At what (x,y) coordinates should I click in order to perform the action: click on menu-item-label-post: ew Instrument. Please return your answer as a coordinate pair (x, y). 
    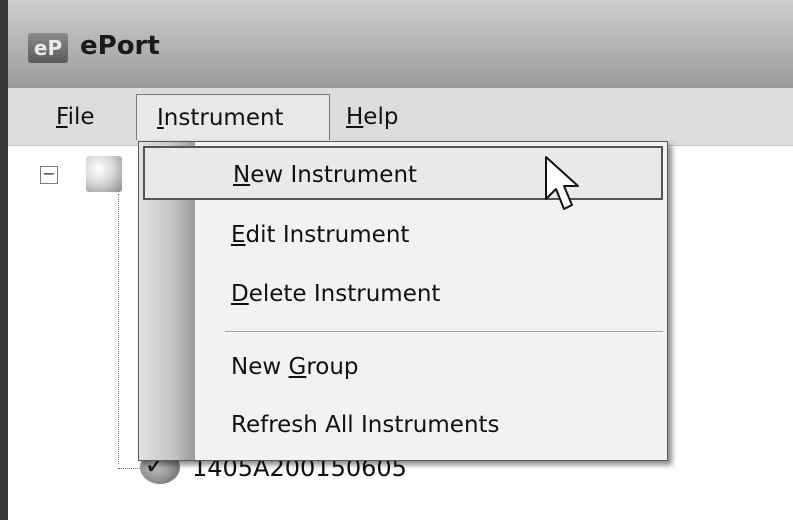
    Looking at the image, I should click on (334, 175).